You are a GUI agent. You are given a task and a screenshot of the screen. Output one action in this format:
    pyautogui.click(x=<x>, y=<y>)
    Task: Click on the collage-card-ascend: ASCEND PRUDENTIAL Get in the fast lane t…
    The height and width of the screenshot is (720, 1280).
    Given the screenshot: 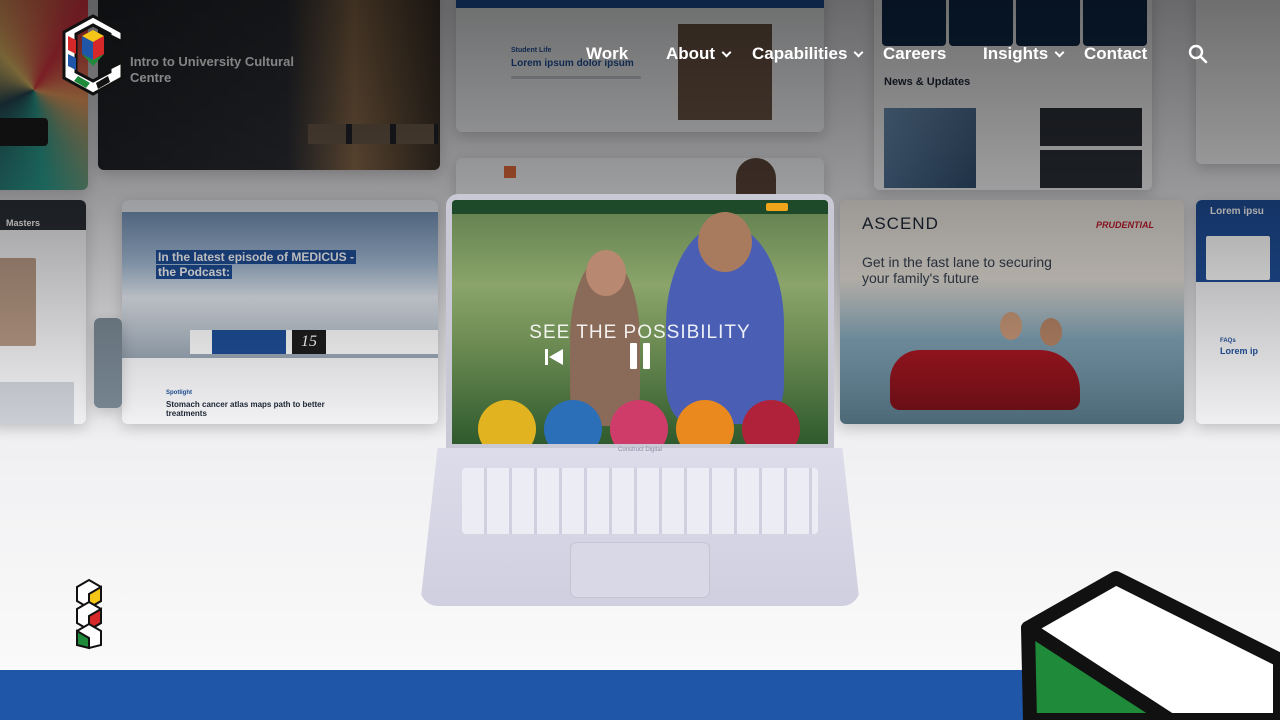 What is the action you would take?
    pyautogui.click(x=1012, y=312)
    